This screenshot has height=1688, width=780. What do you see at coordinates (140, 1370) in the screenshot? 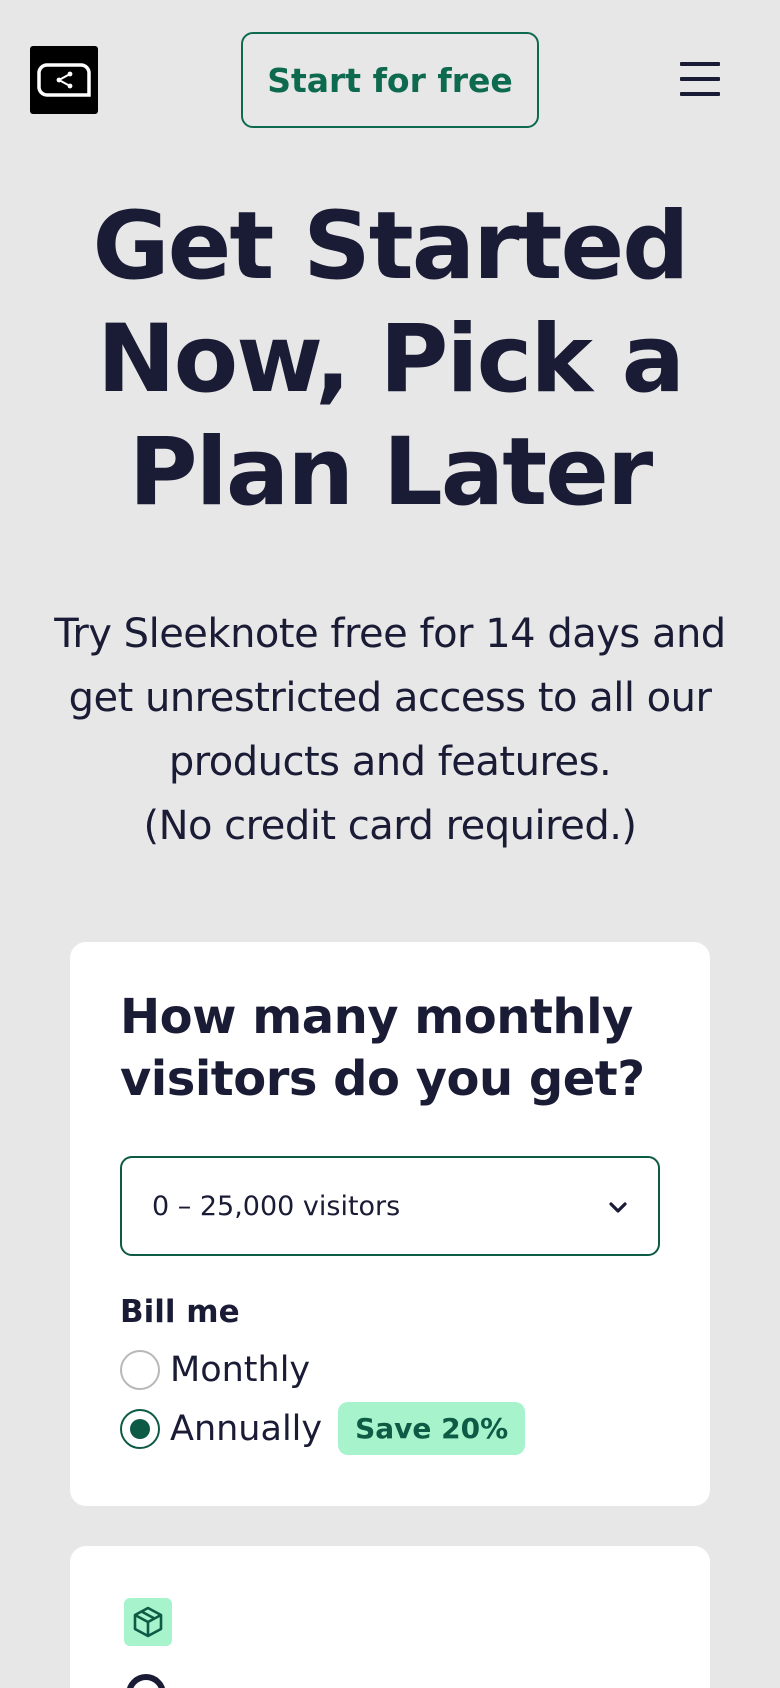
I see `monthly-radio` at bounding box center [140, 1370].